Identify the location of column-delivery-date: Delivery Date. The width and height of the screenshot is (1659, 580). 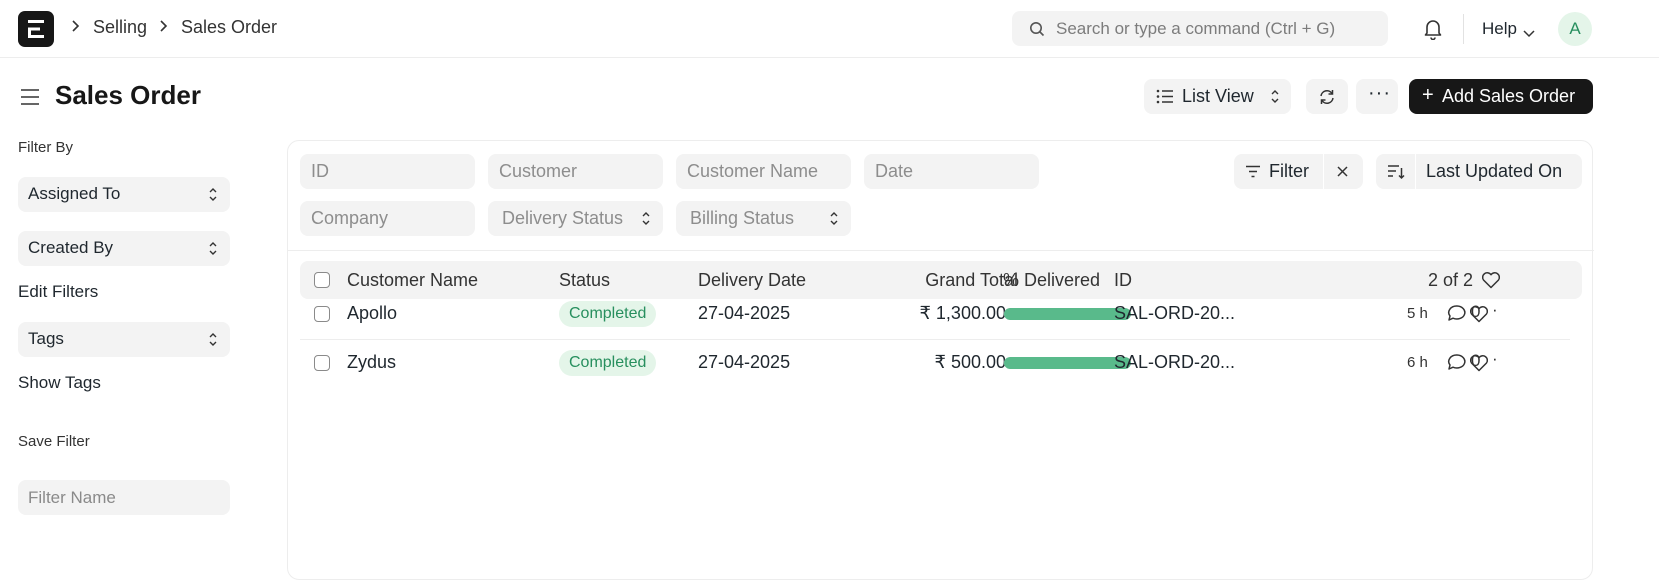
(752, 280).